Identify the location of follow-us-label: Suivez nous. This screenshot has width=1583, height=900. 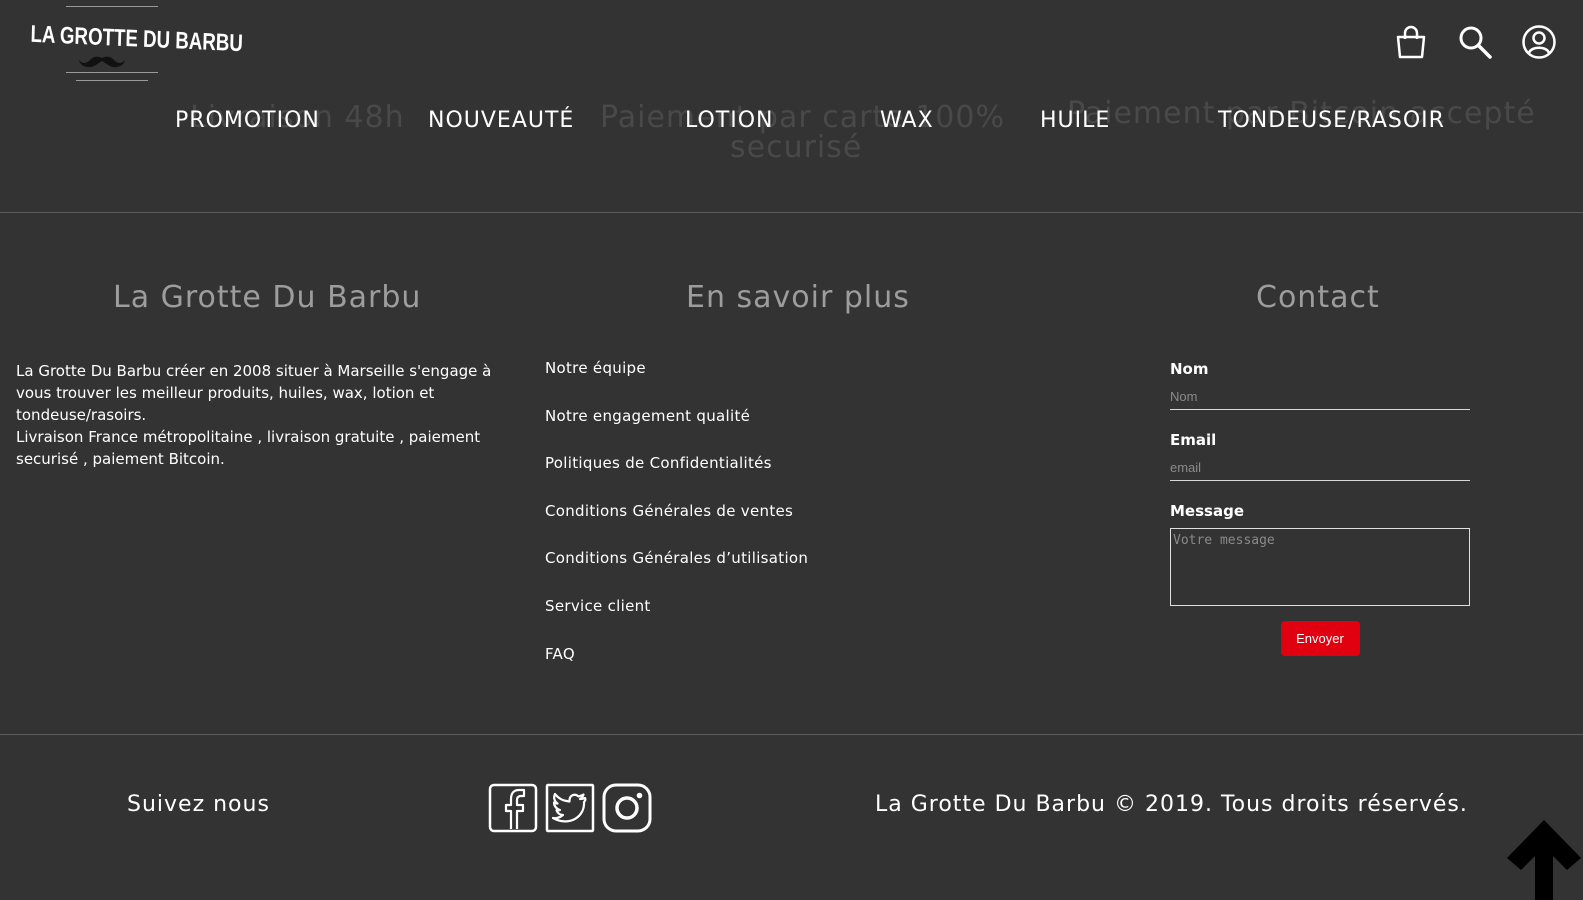
(198, 804).